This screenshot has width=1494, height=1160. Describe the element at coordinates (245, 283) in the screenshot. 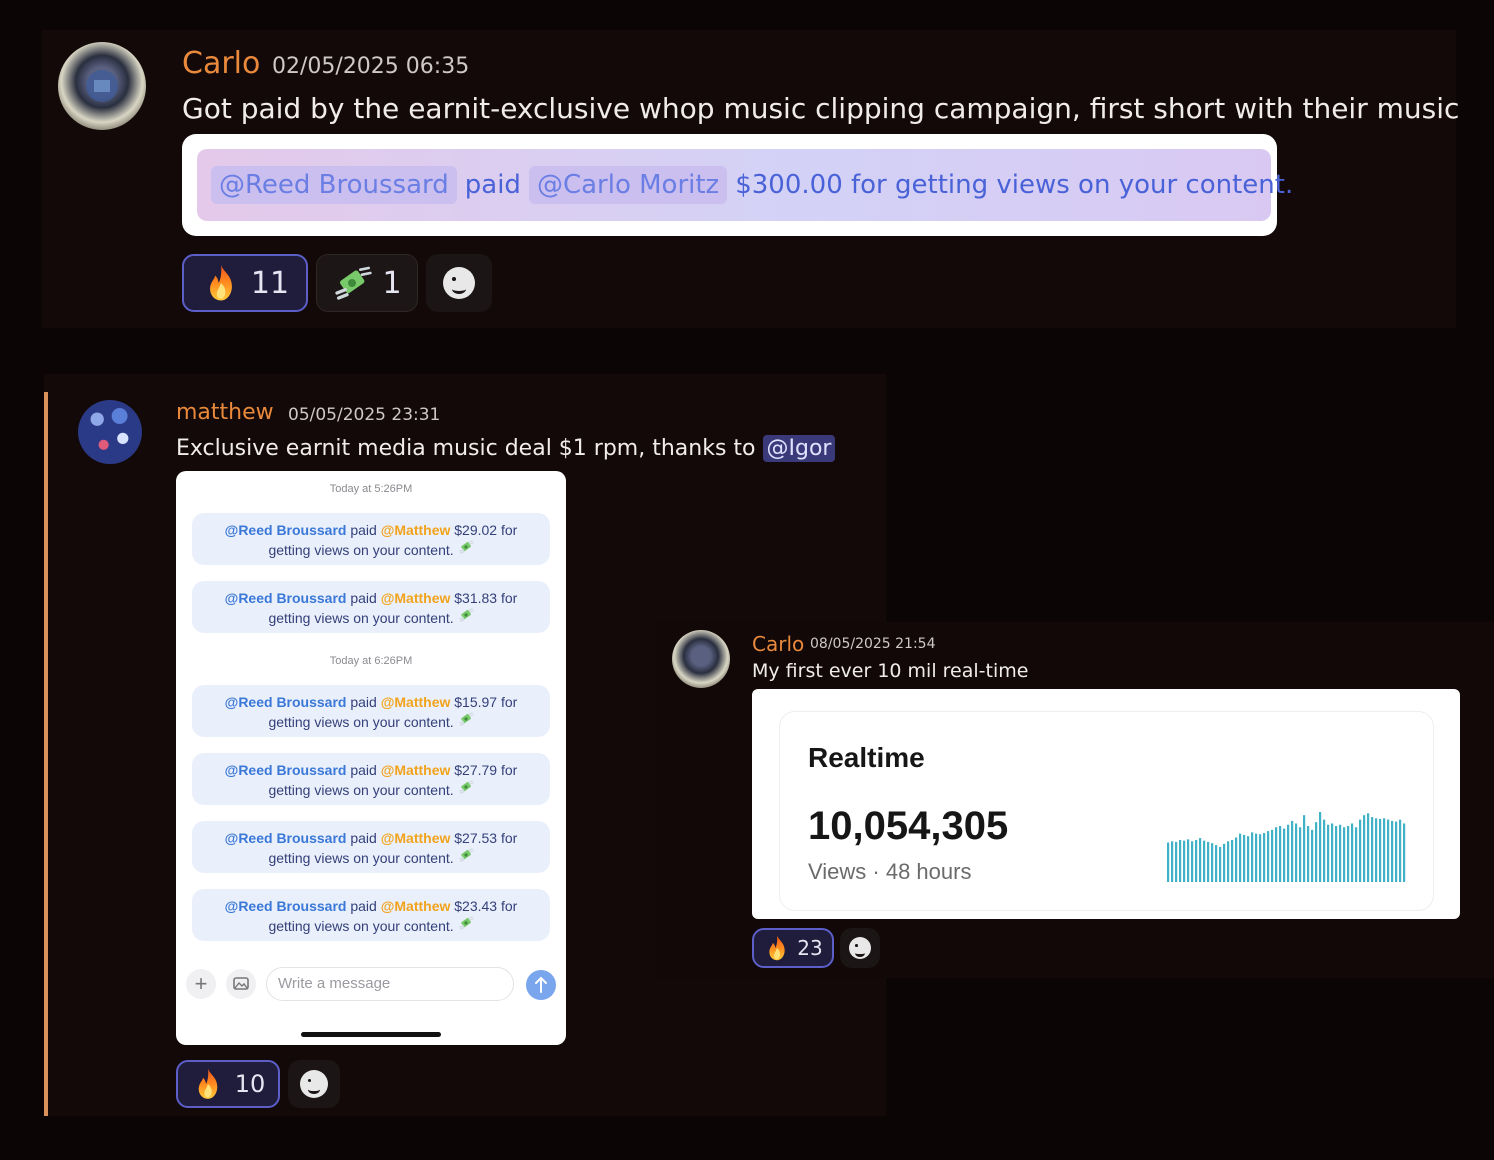

I see `reaction-fire: 11` at that location.